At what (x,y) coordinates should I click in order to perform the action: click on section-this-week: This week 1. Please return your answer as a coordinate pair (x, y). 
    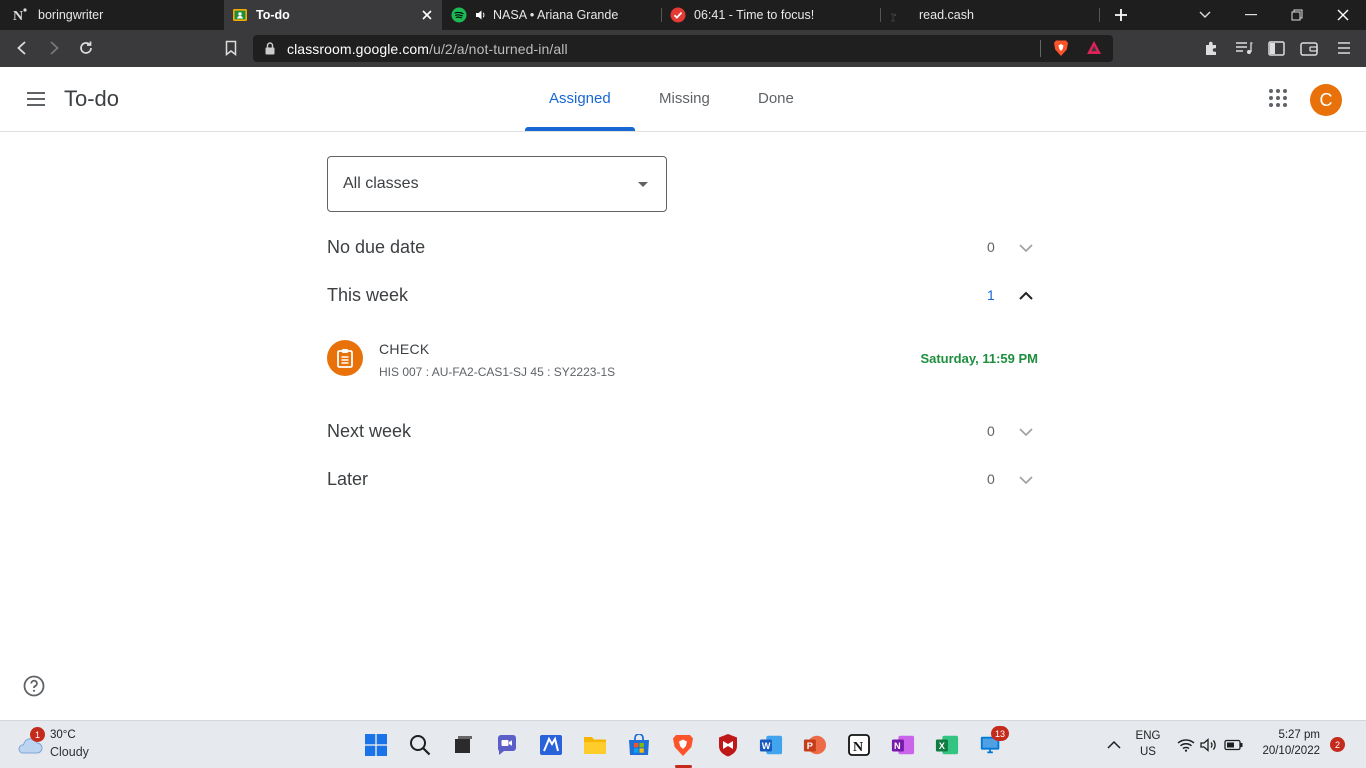
    Looking at the image, I should click on (685, 296).